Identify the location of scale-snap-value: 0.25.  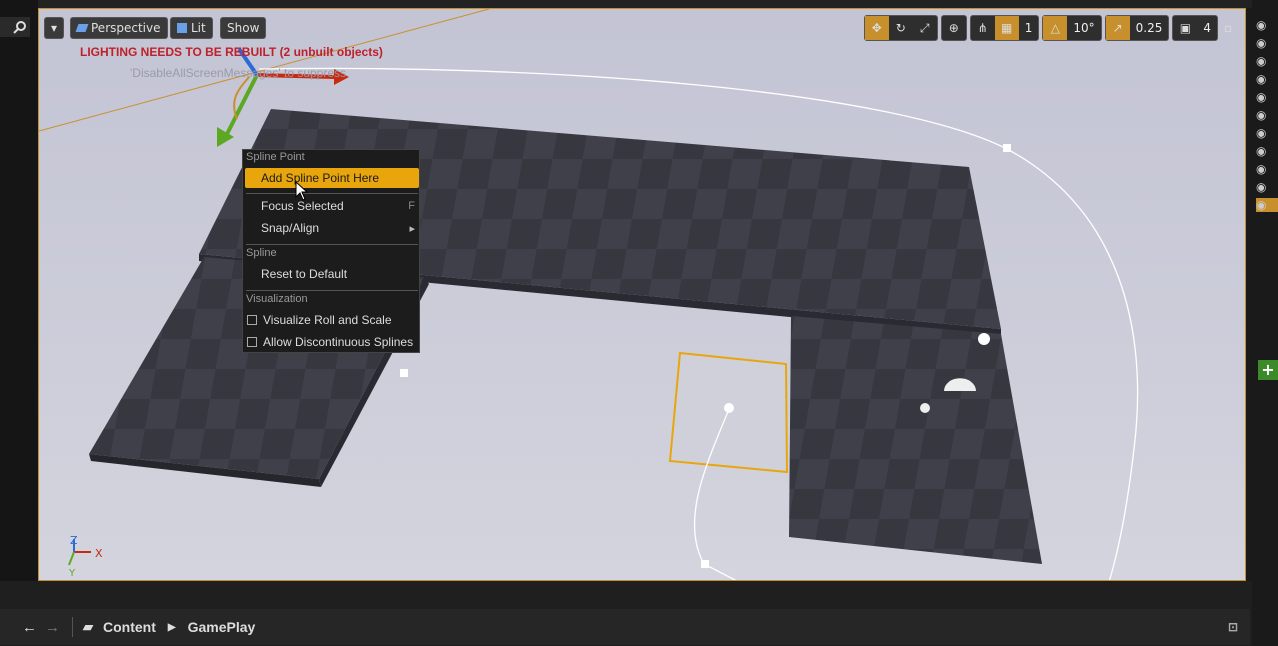
(1149, 28).